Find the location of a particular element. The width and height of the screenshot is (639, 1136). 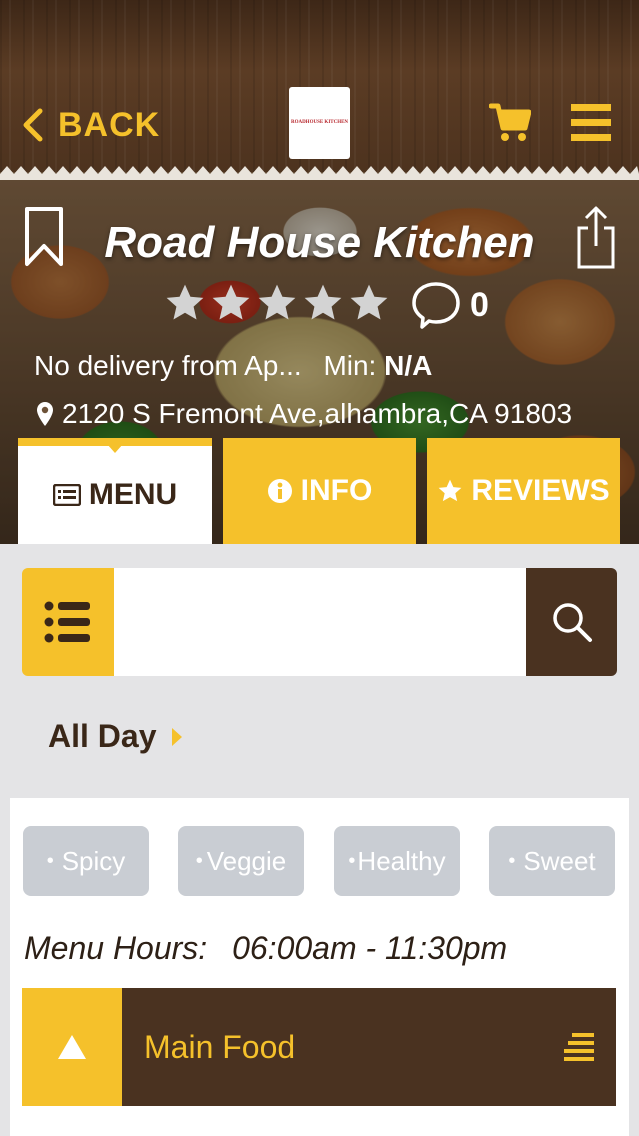

map-pin-icon is located at coordinates (45, 414).